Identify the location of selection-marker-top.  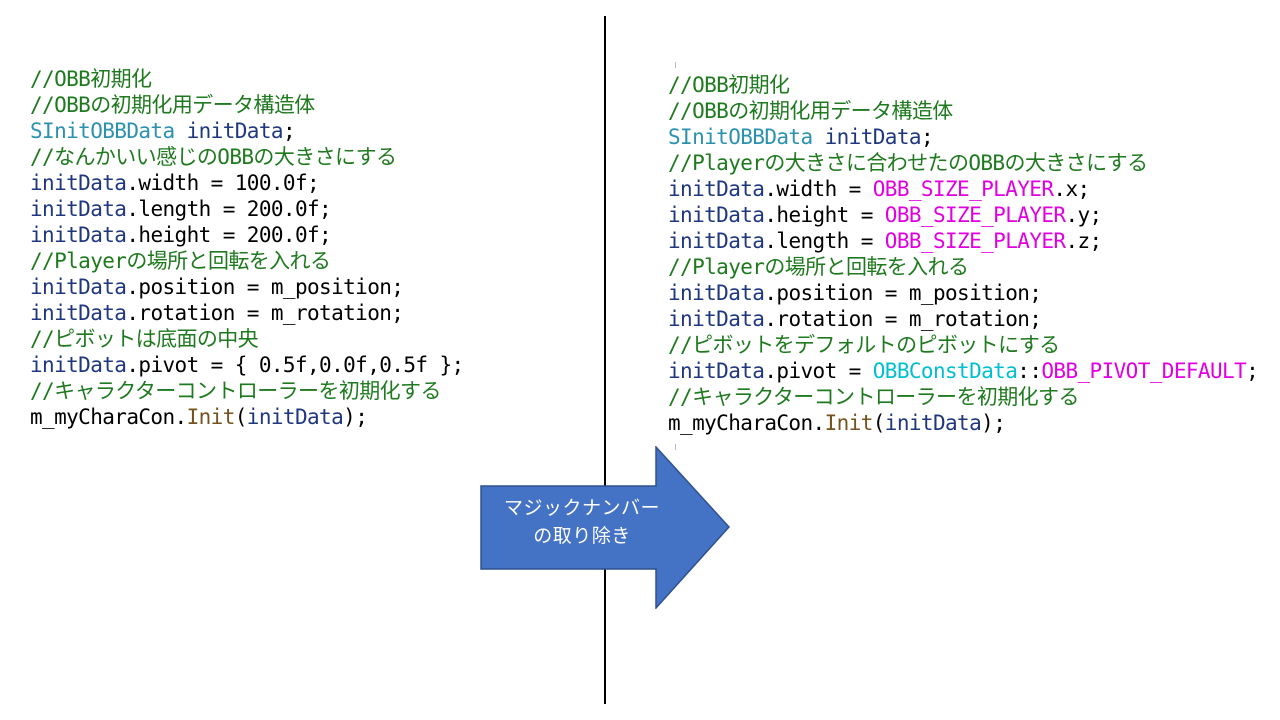
(675, 65).